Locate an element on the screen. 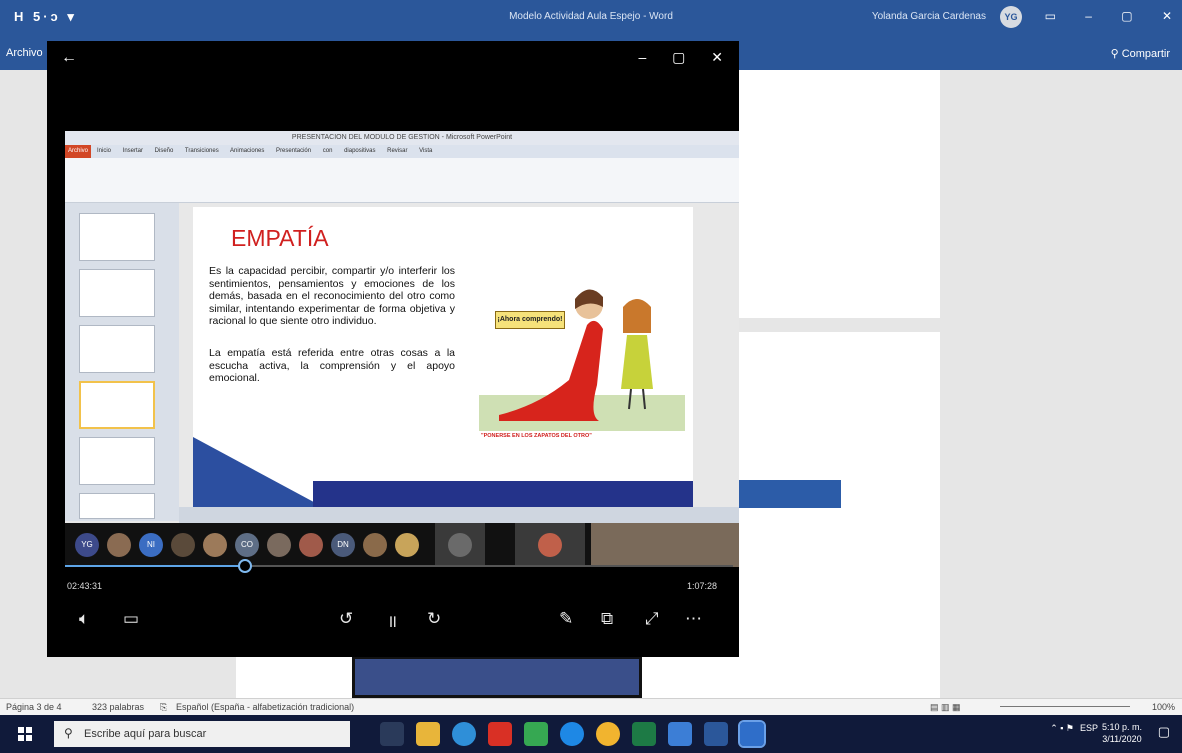  volume-icon: 🔈︎ is located at coordinates (84, 619).